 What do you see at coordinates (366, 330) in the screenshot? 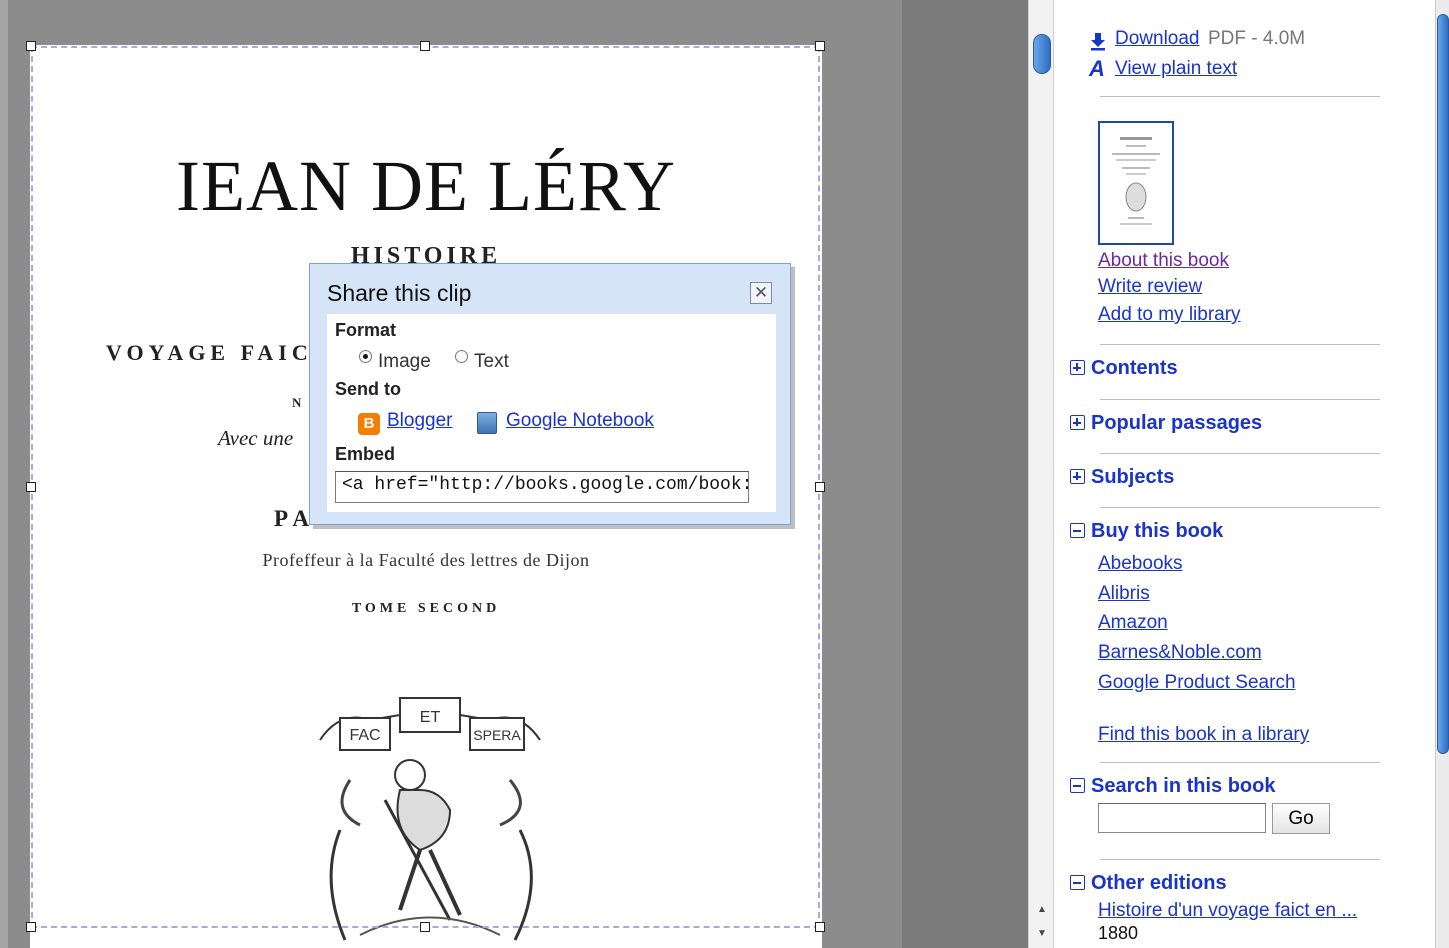
I see `format-label: Format` at bounding box center [366, 330].